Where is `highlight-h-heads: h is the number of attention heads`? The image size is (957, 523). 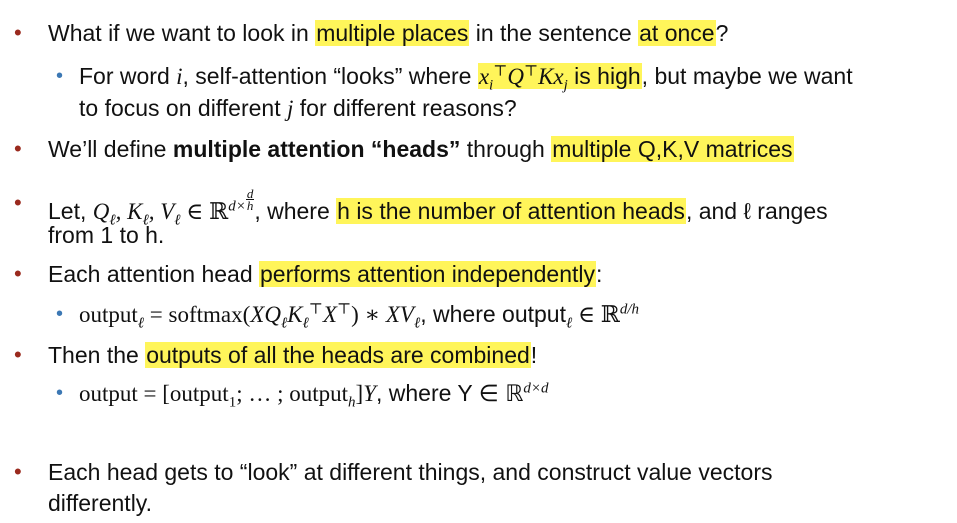
highlight-h-heads: h is the number of attention heads is located at coordinates (511, 211).